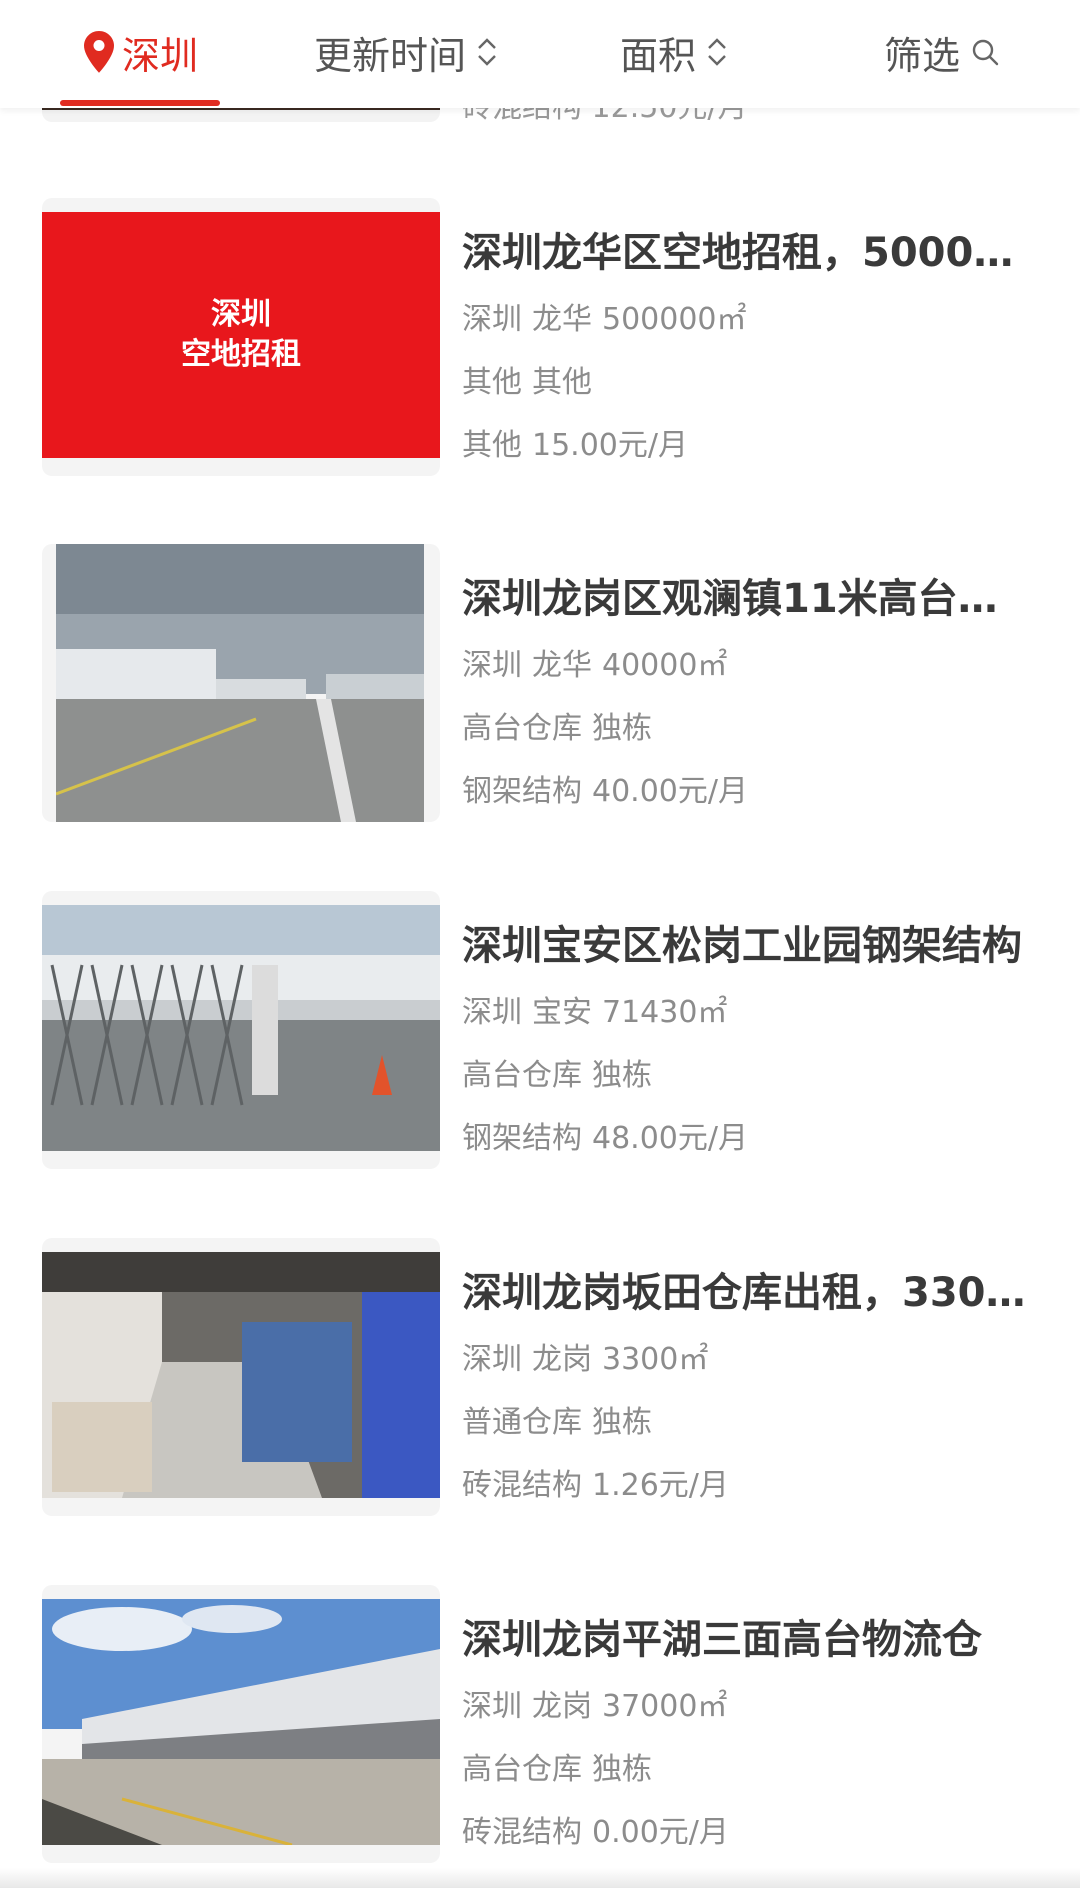 The height and width of the screenshot is (1888, 1080). What do you see at coordinates (562, 1012) in the screenshot?
I see `listing-district: 宝安` at bounding box center [562, 1012].